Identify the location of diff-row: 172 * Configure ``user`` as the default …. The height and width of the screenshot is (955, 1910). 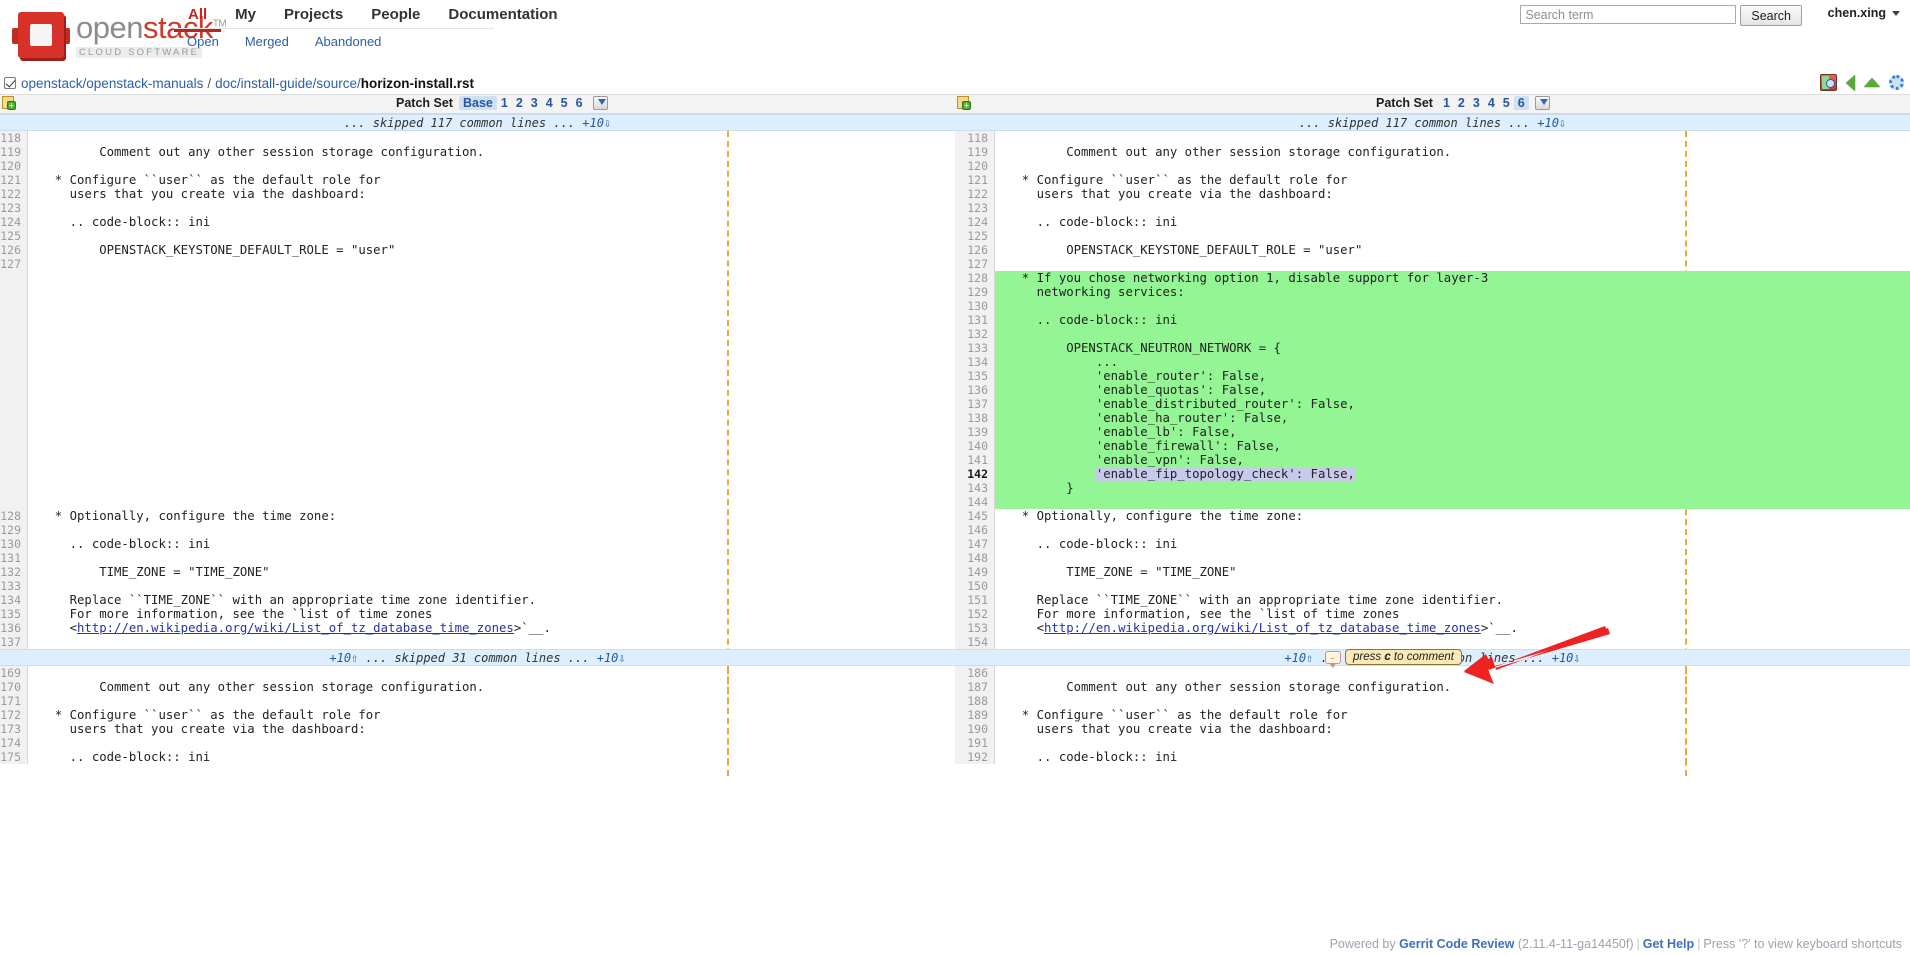
(477, 715).